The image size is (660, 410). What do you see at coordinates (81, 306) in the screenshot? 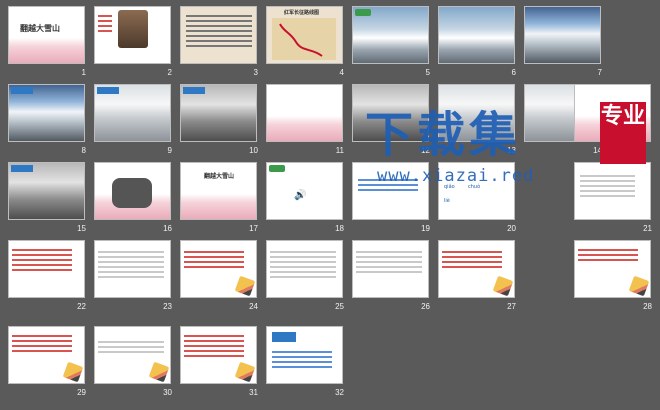
I see `slide-number-22: 22` at bounding box center [81, 306].